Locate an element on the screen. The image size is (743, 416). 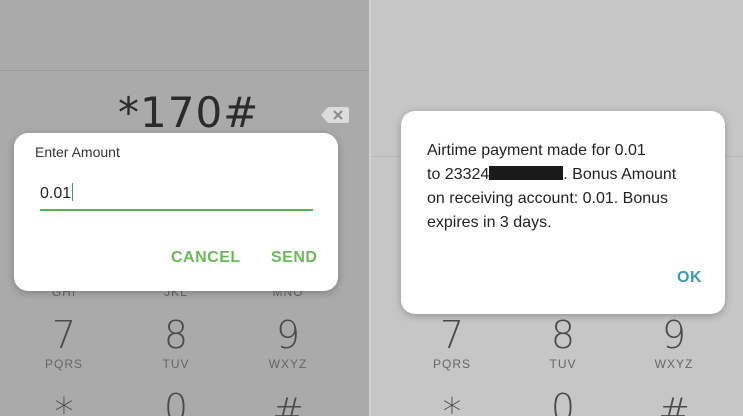
dialed-number: *170# is located at coordinates (189, 112).